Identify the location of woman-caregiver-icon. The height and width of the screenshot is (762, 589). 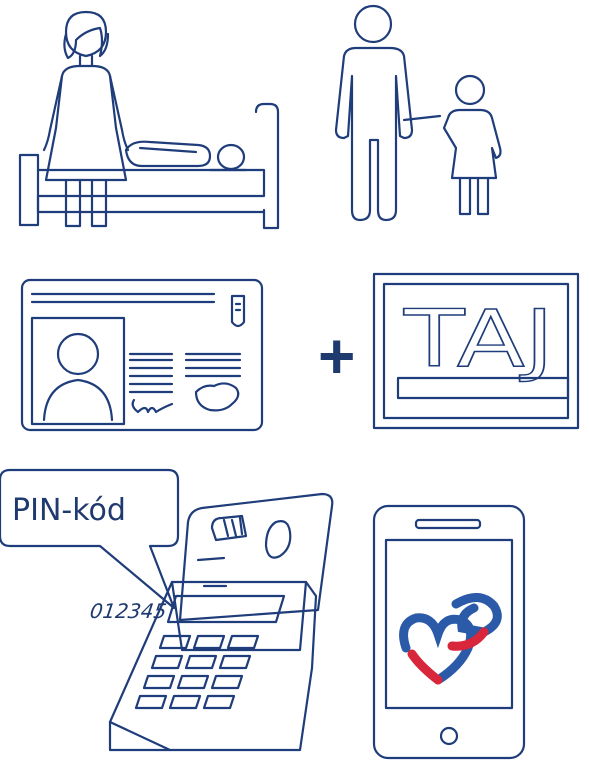
(86, 119).